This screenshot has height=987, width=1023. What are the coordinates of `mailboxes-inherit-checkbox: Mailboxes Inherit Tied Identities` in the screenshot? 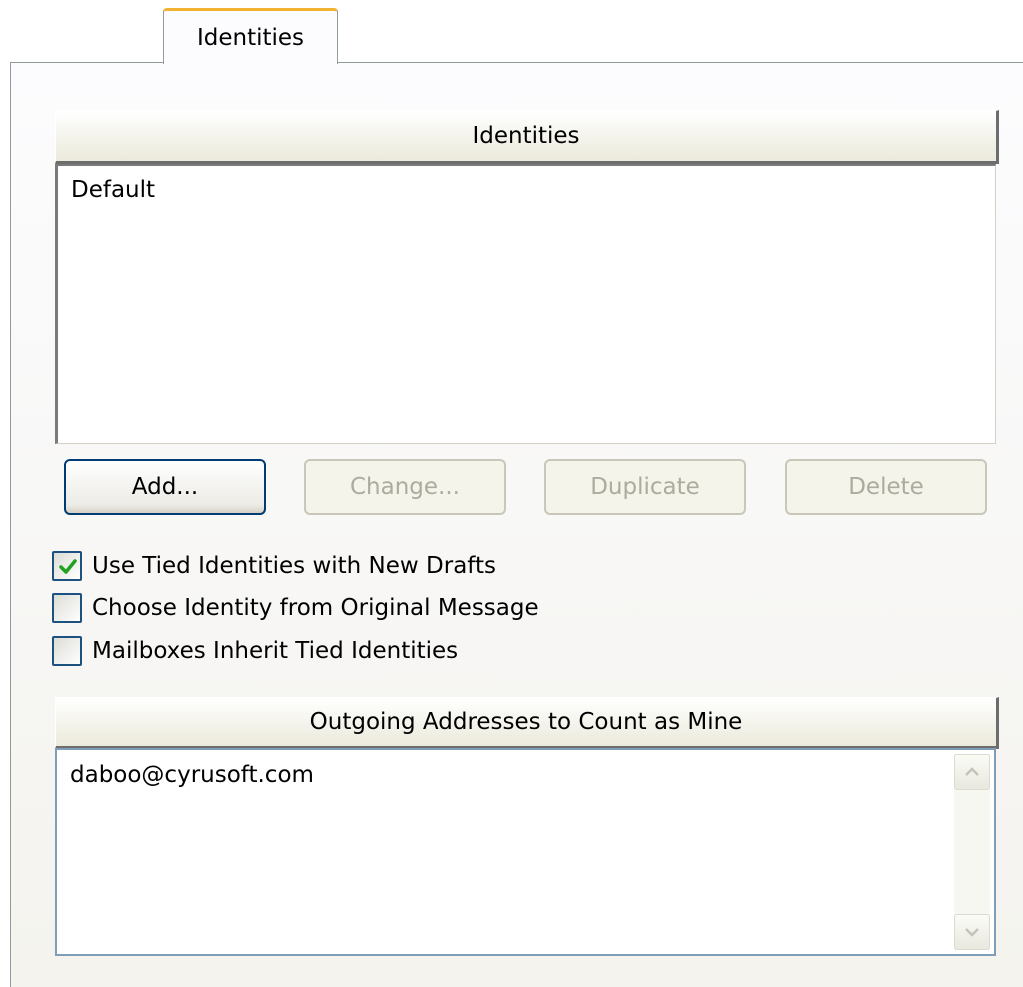 It's located at (255, 651).